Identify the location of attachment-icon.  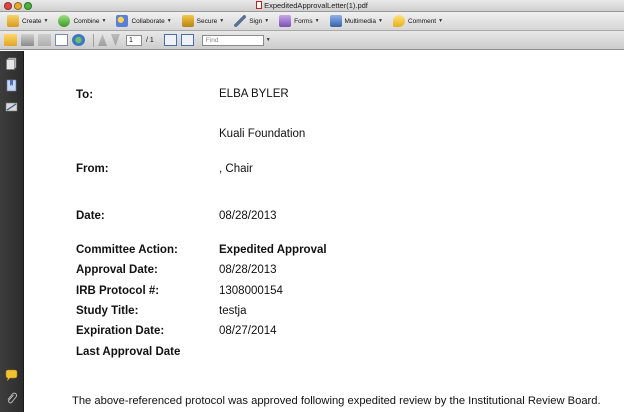
(11, 398).